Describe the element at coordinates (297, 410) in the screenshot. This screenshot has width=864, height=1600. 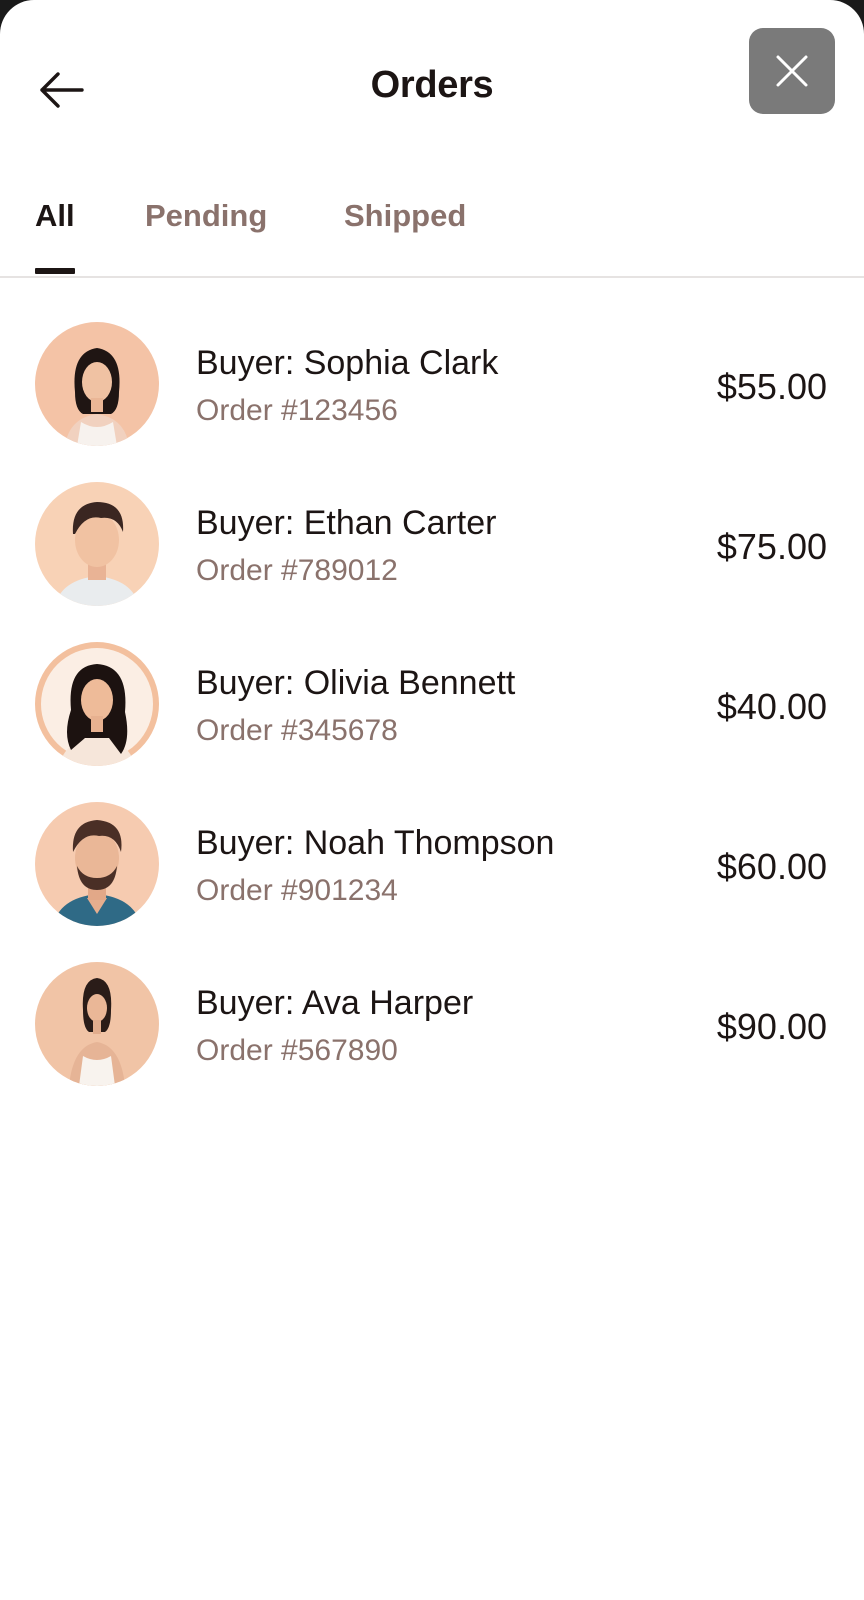
I see `order-number: Order #123456` at that location.